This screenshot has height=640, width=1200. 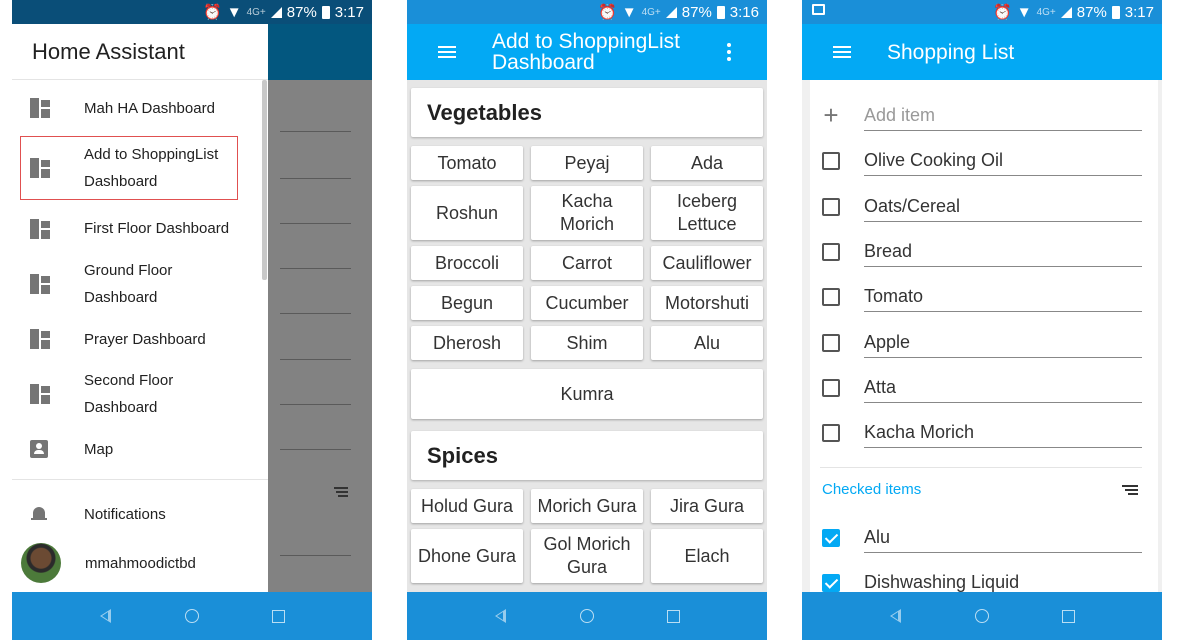 What do you see at coordinates (467, 343) in the screenshot?
I see `item-button-dherosh: Dherosh` at bounding box center [467, 343].